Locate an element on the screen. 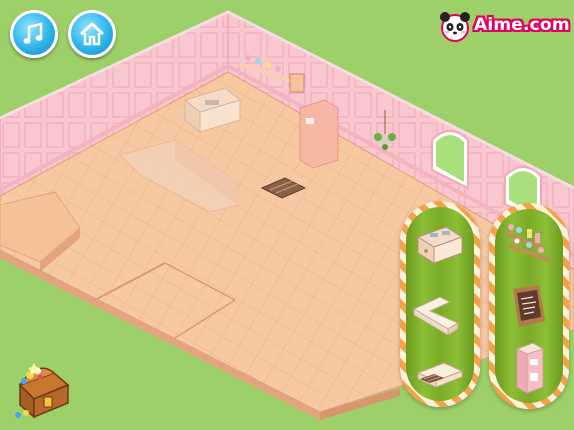 This screenshot has width=574, height=430. aime-logo: Aime.com is located at coordinates (504, 27).